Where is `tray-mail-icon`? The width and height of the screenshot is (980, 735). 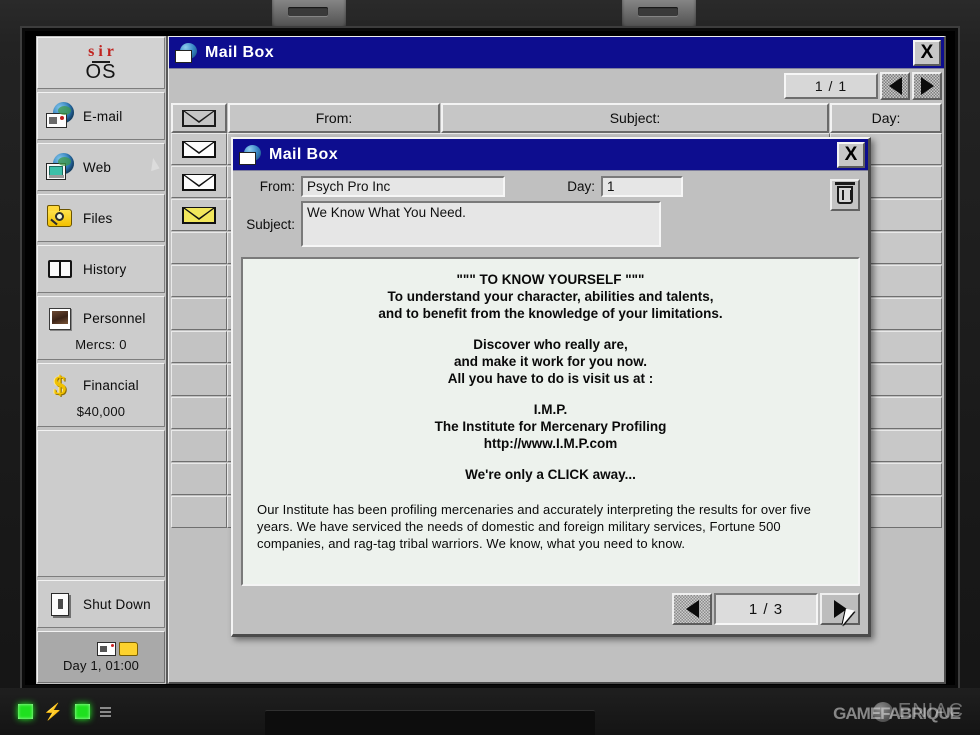
tray-mail-icon is located at coordinates (106, 648).